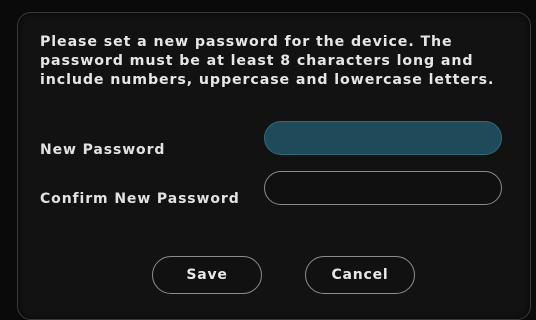 The width and height of the screenshot is (536, 320). Describe the element at coordinates (103, 150) in the screenshot. I see `new-password-label: New Password` at that location.